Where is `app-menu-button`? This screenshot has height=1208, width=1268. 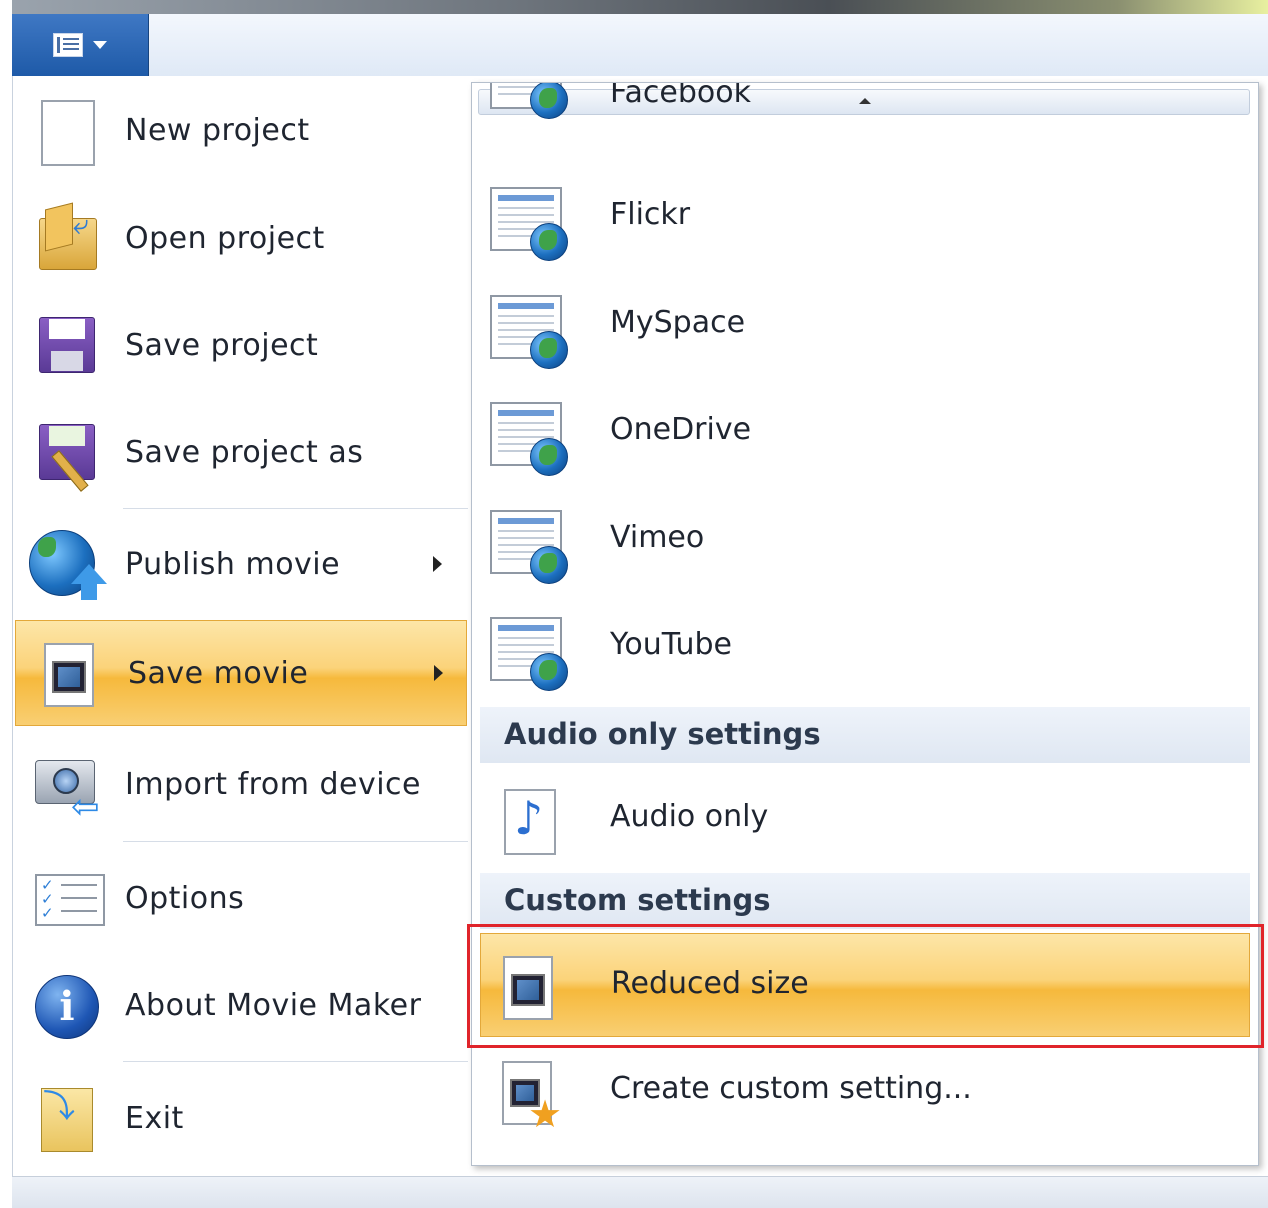 app-menu-button is located at coordinates (80, 45).